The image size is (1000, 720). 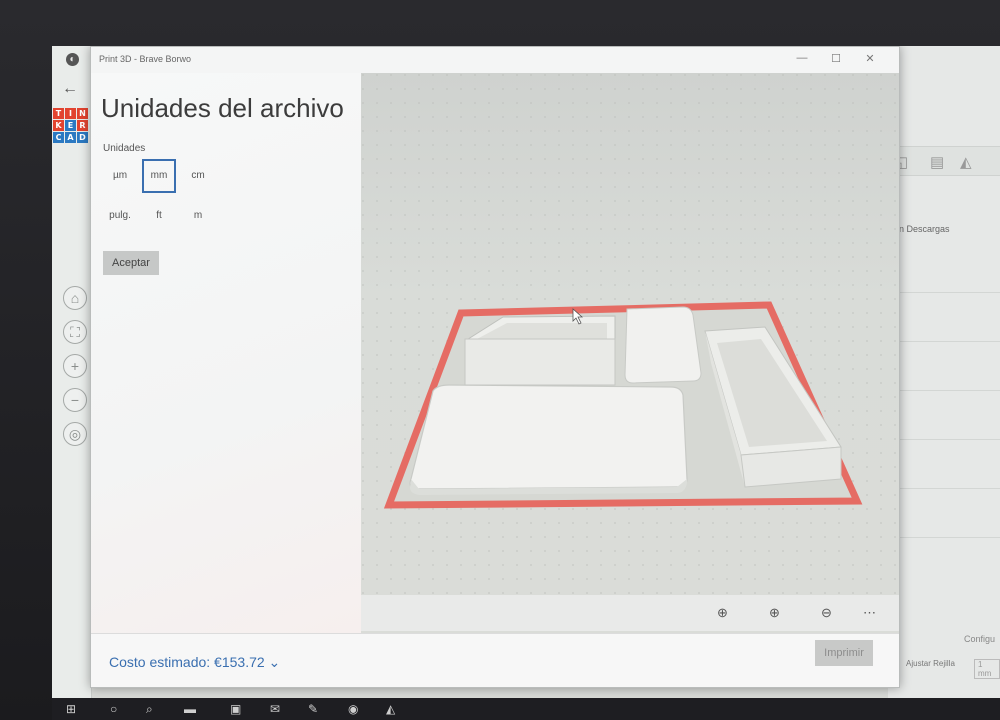 What do you see at coordinates (131, 263) in the screenshot?
I see `accept-button: Aceptar` at bounding box center [131, 263].